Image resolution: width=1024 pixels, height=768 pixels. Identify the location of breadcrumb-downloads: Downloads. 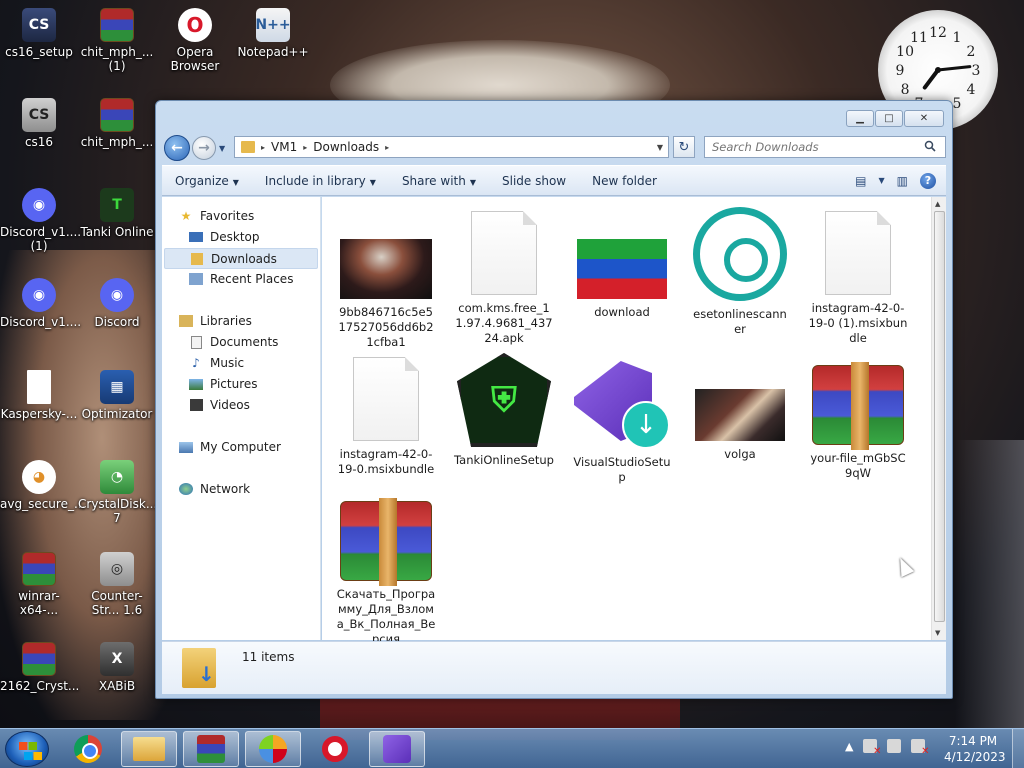
(346, 147).